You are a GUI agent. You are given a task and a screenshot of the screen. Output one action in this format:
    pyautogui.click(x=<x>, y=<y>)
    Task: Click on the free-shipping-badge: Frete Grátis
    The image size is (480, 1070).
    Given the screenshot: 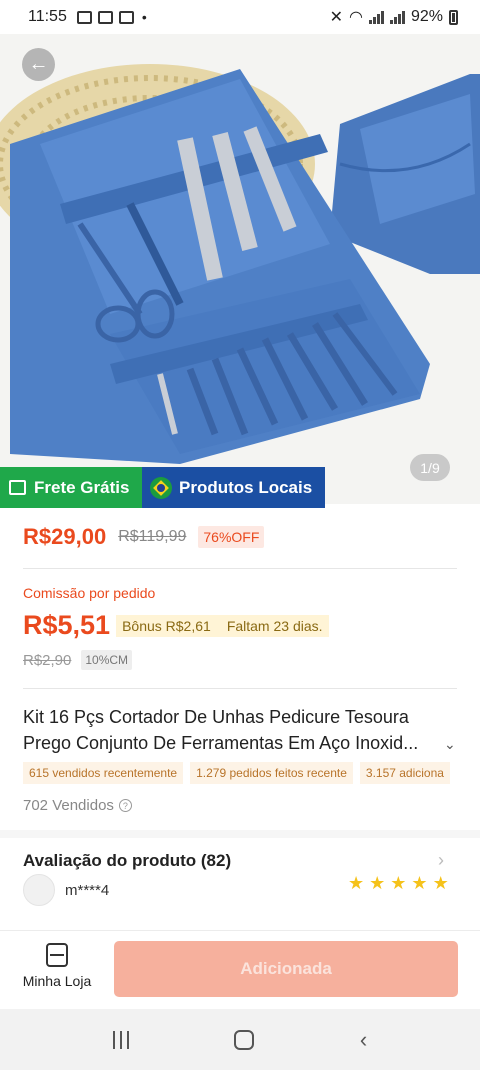 What is the action you would take?
    pyautogui.click(x=71, y=487)
    